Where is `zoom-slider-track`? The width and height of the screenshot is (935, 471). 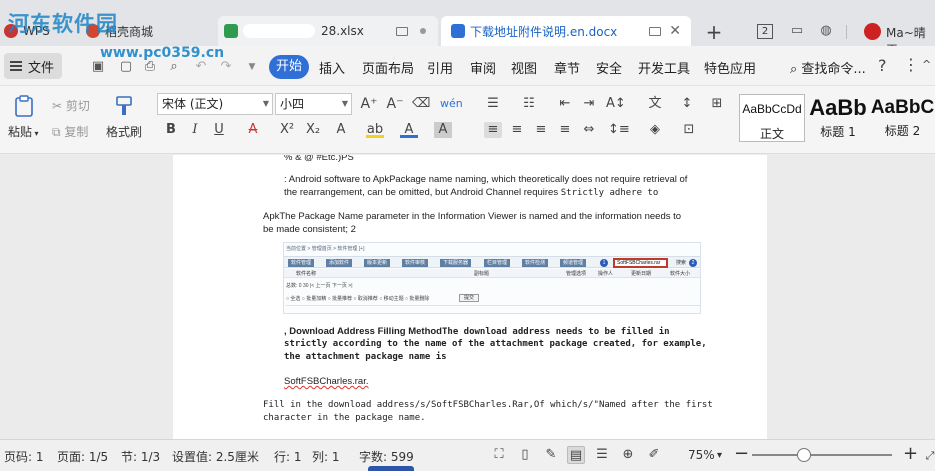
zoom-slider-track is located at coordinates (822, 455).